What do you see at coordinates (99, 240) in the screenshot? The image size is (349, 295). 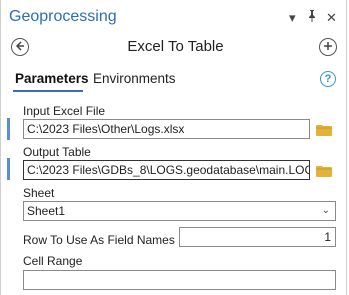 I see `row-field-names-label: Row To Use As Field Names` at bounding box center [99, 240].